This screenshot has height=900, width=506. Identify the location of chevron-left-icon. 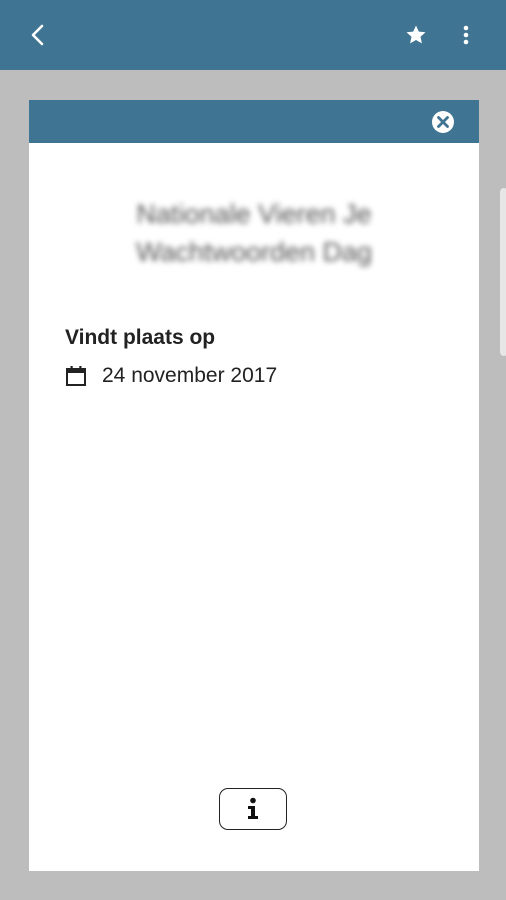
(37, 35).